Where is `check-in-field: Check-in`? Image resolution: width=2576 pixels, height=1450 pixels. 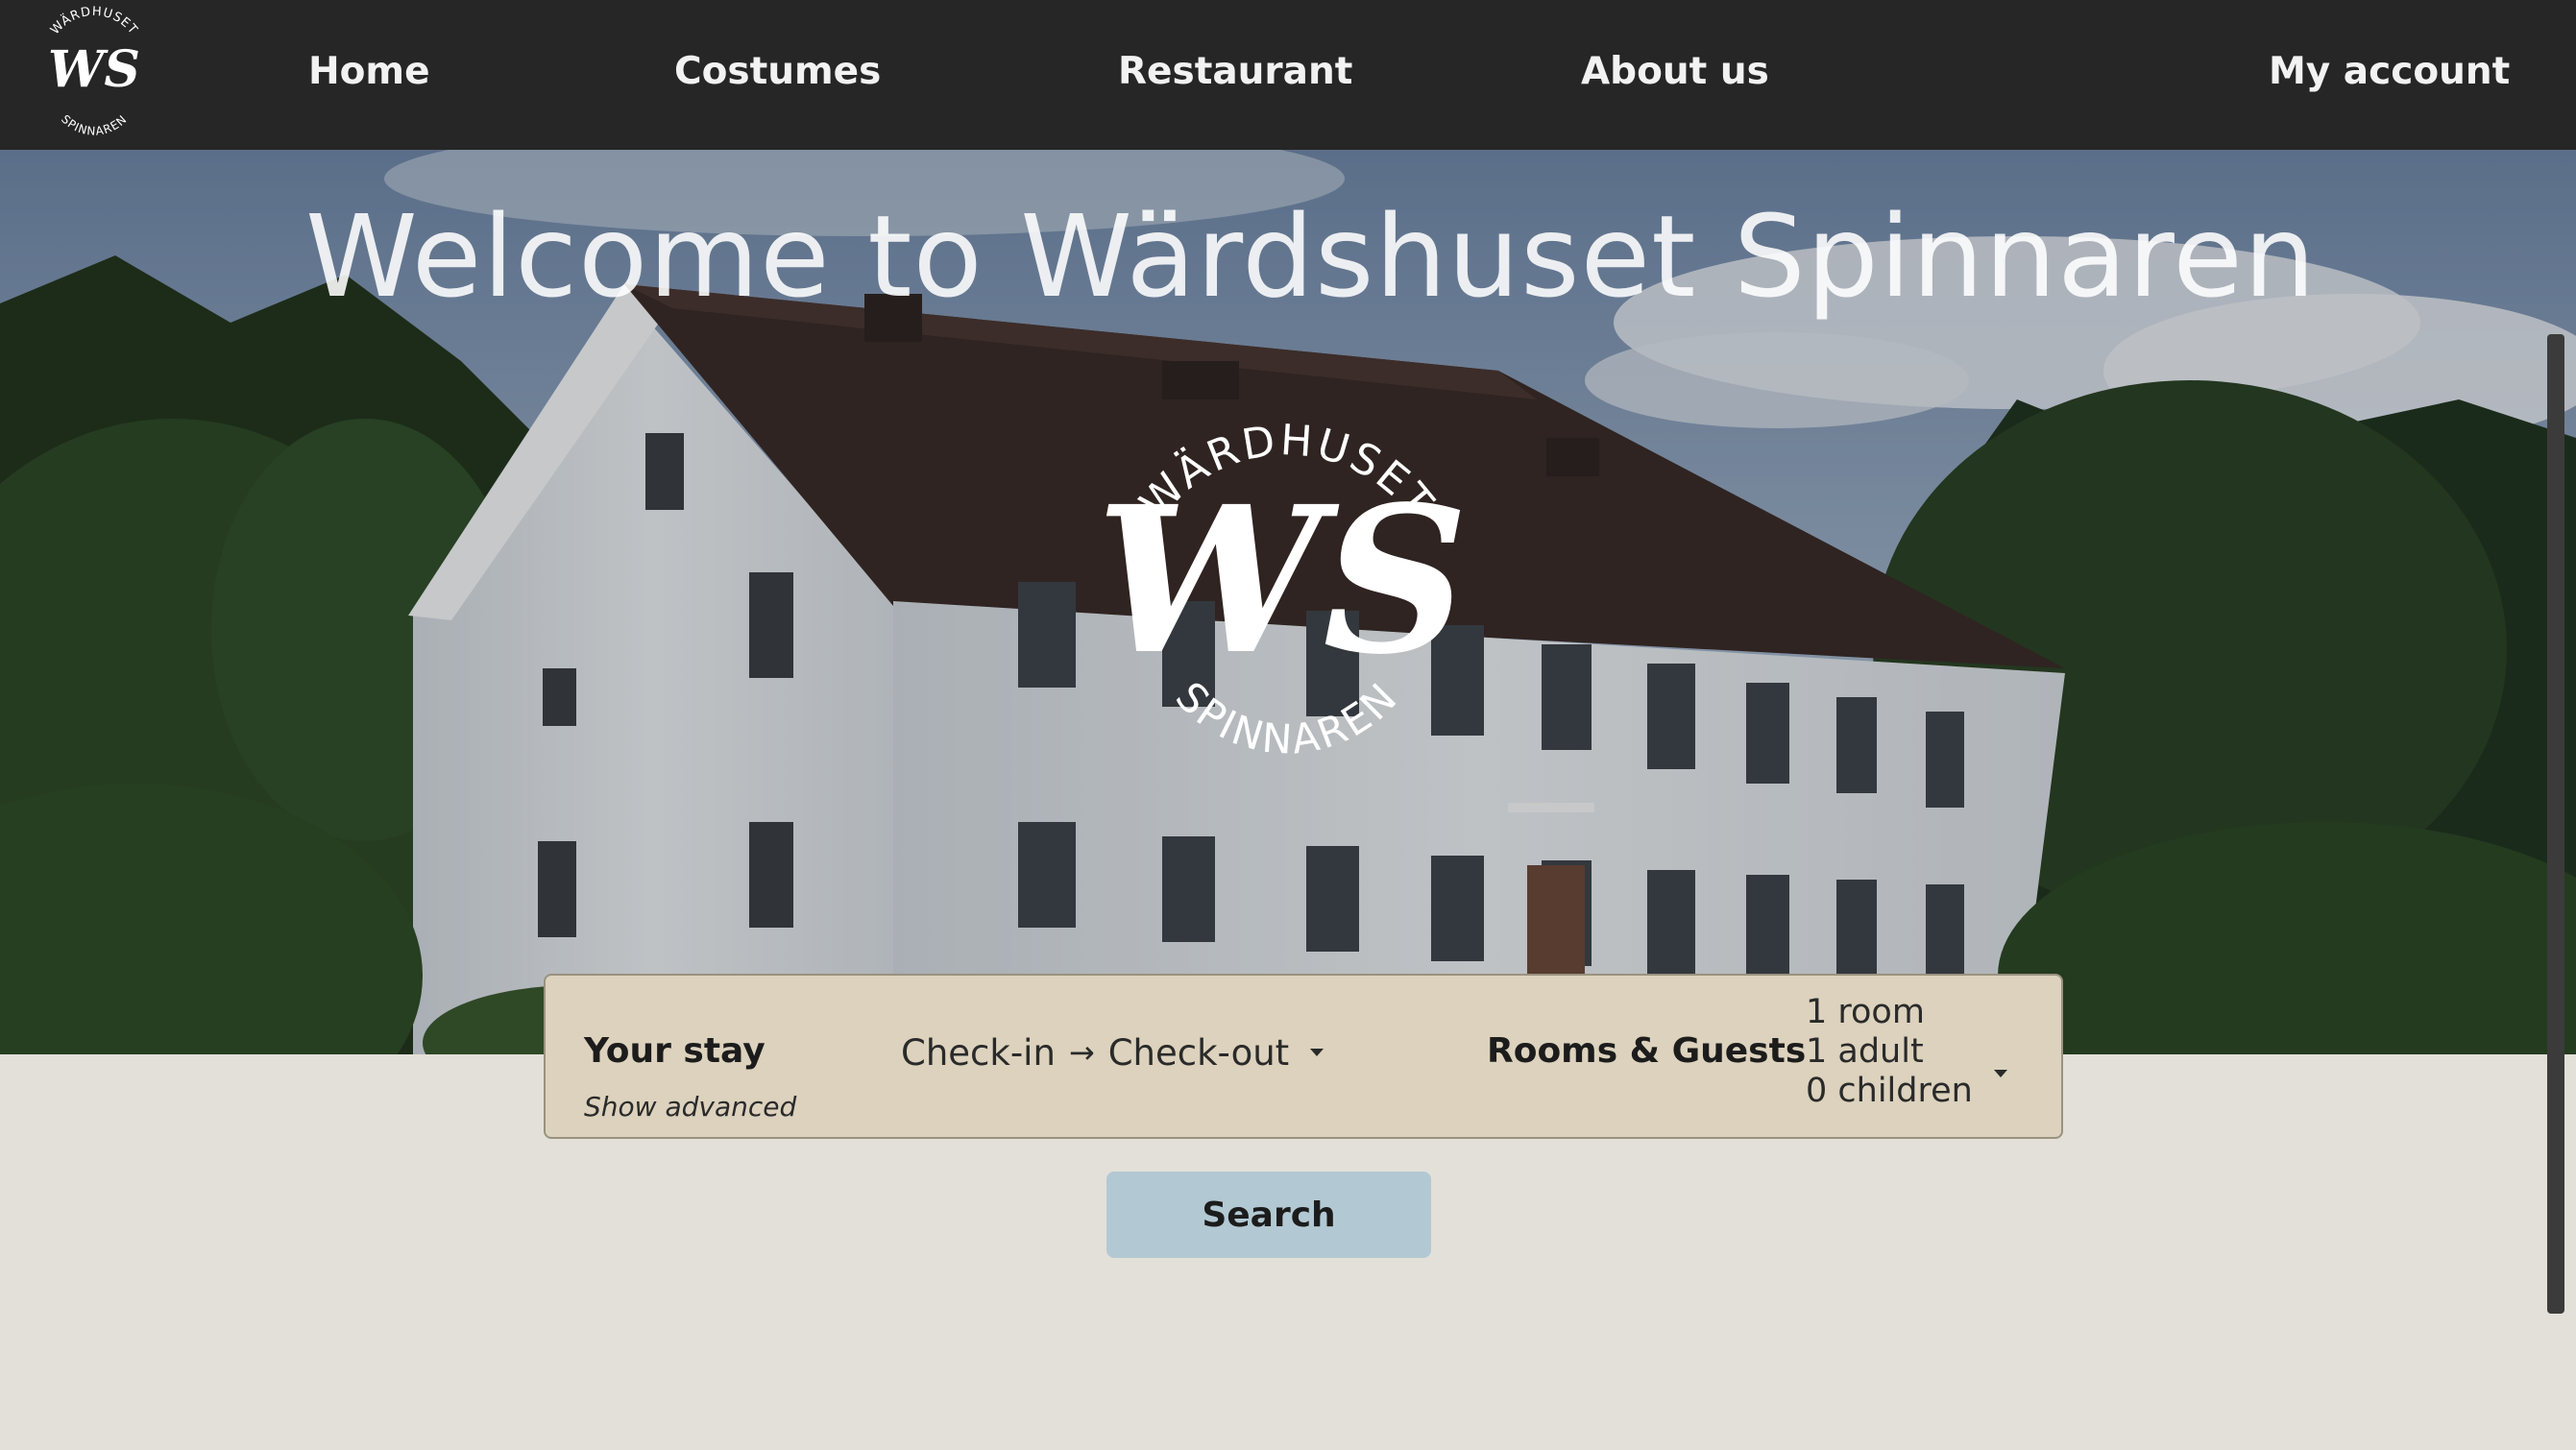 check-in-field: Check-in is located at coordinates (979, 1053).